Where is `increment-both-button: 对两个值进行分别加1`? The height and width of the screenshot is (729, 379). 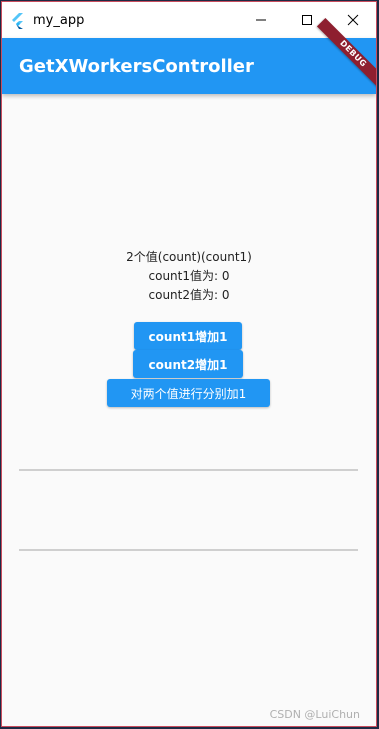 increment-both-button: 对两个值进行分别加1 is located at coordinates (188, 393).